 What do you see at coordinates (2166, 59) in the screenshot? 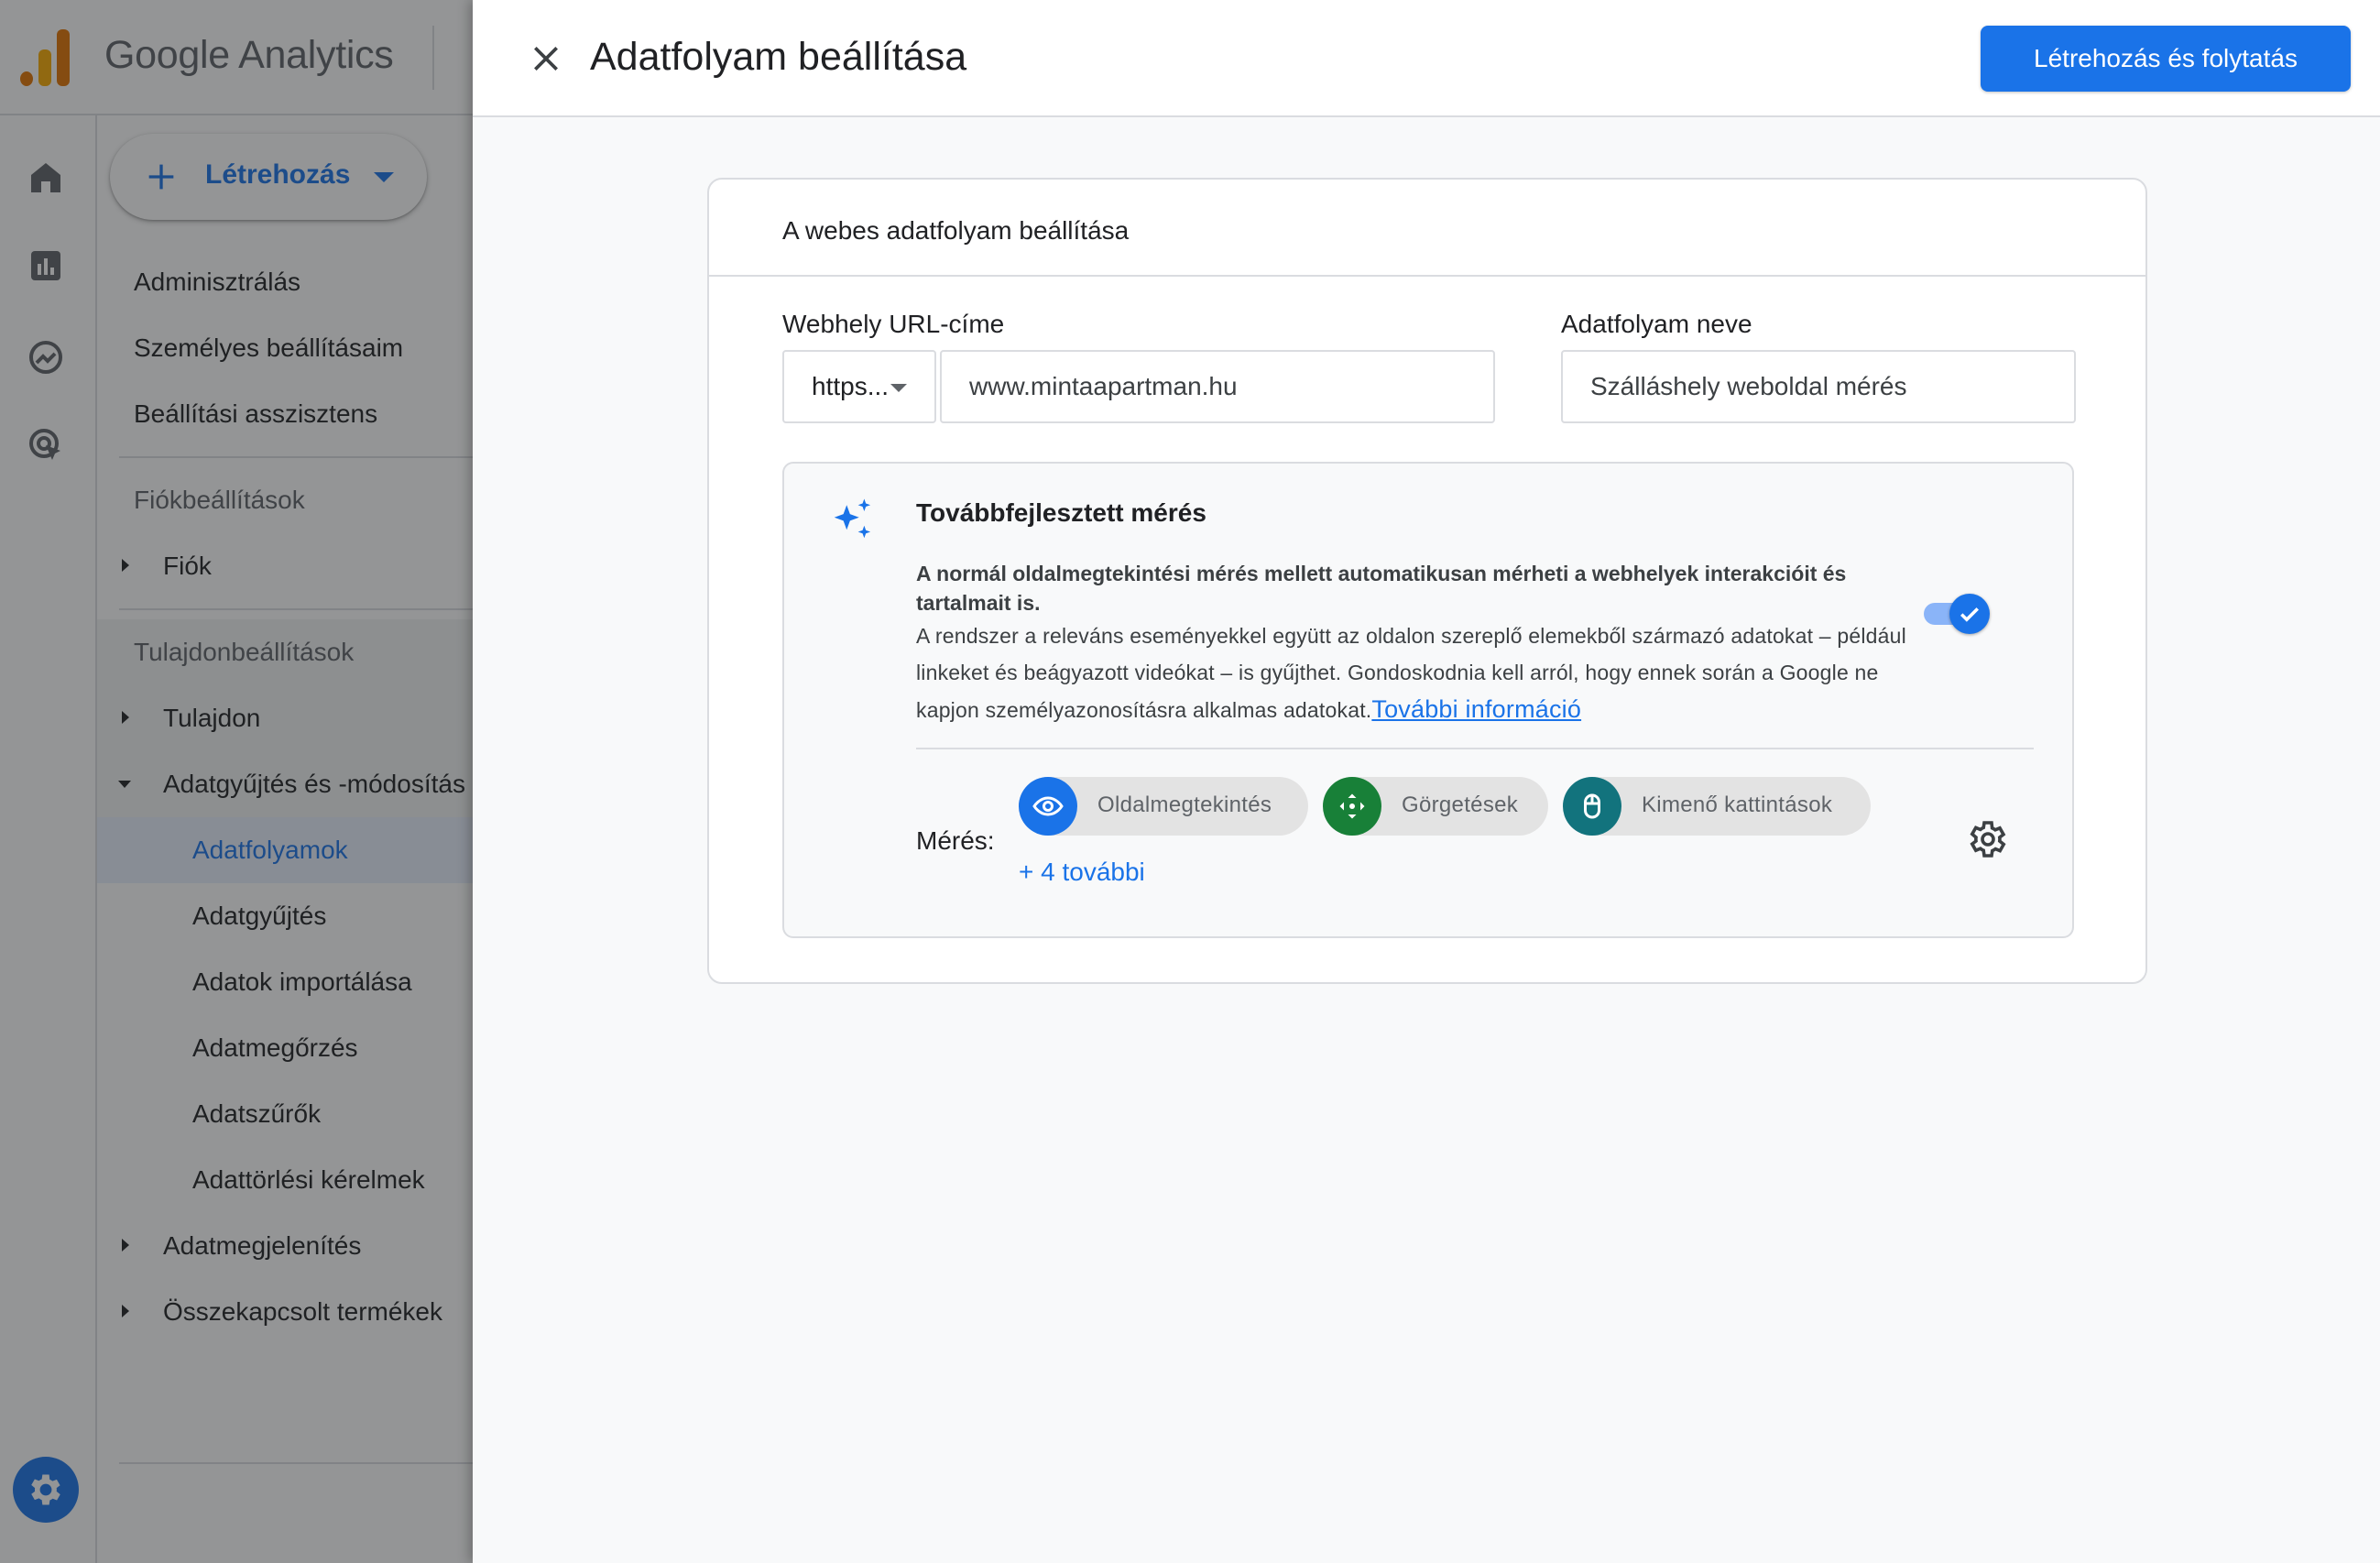
I see `create-and-continue-button: Létrehozás és folytatás` at bounding box center [2166, 59].